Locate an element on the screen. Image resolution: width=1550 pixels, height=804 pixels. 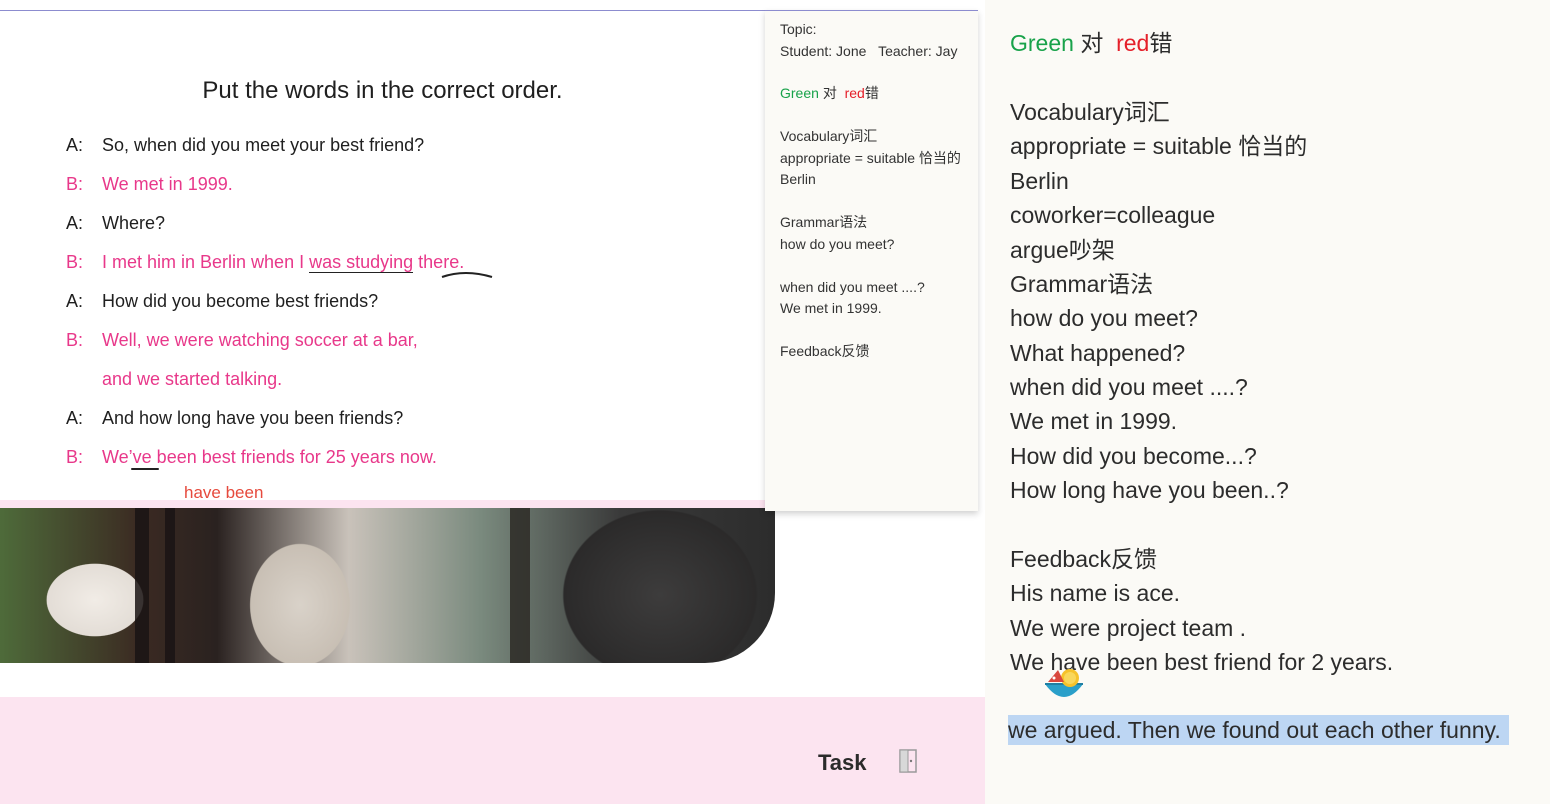
notes-red-cn: 错 is located at coordinates (871, 93).